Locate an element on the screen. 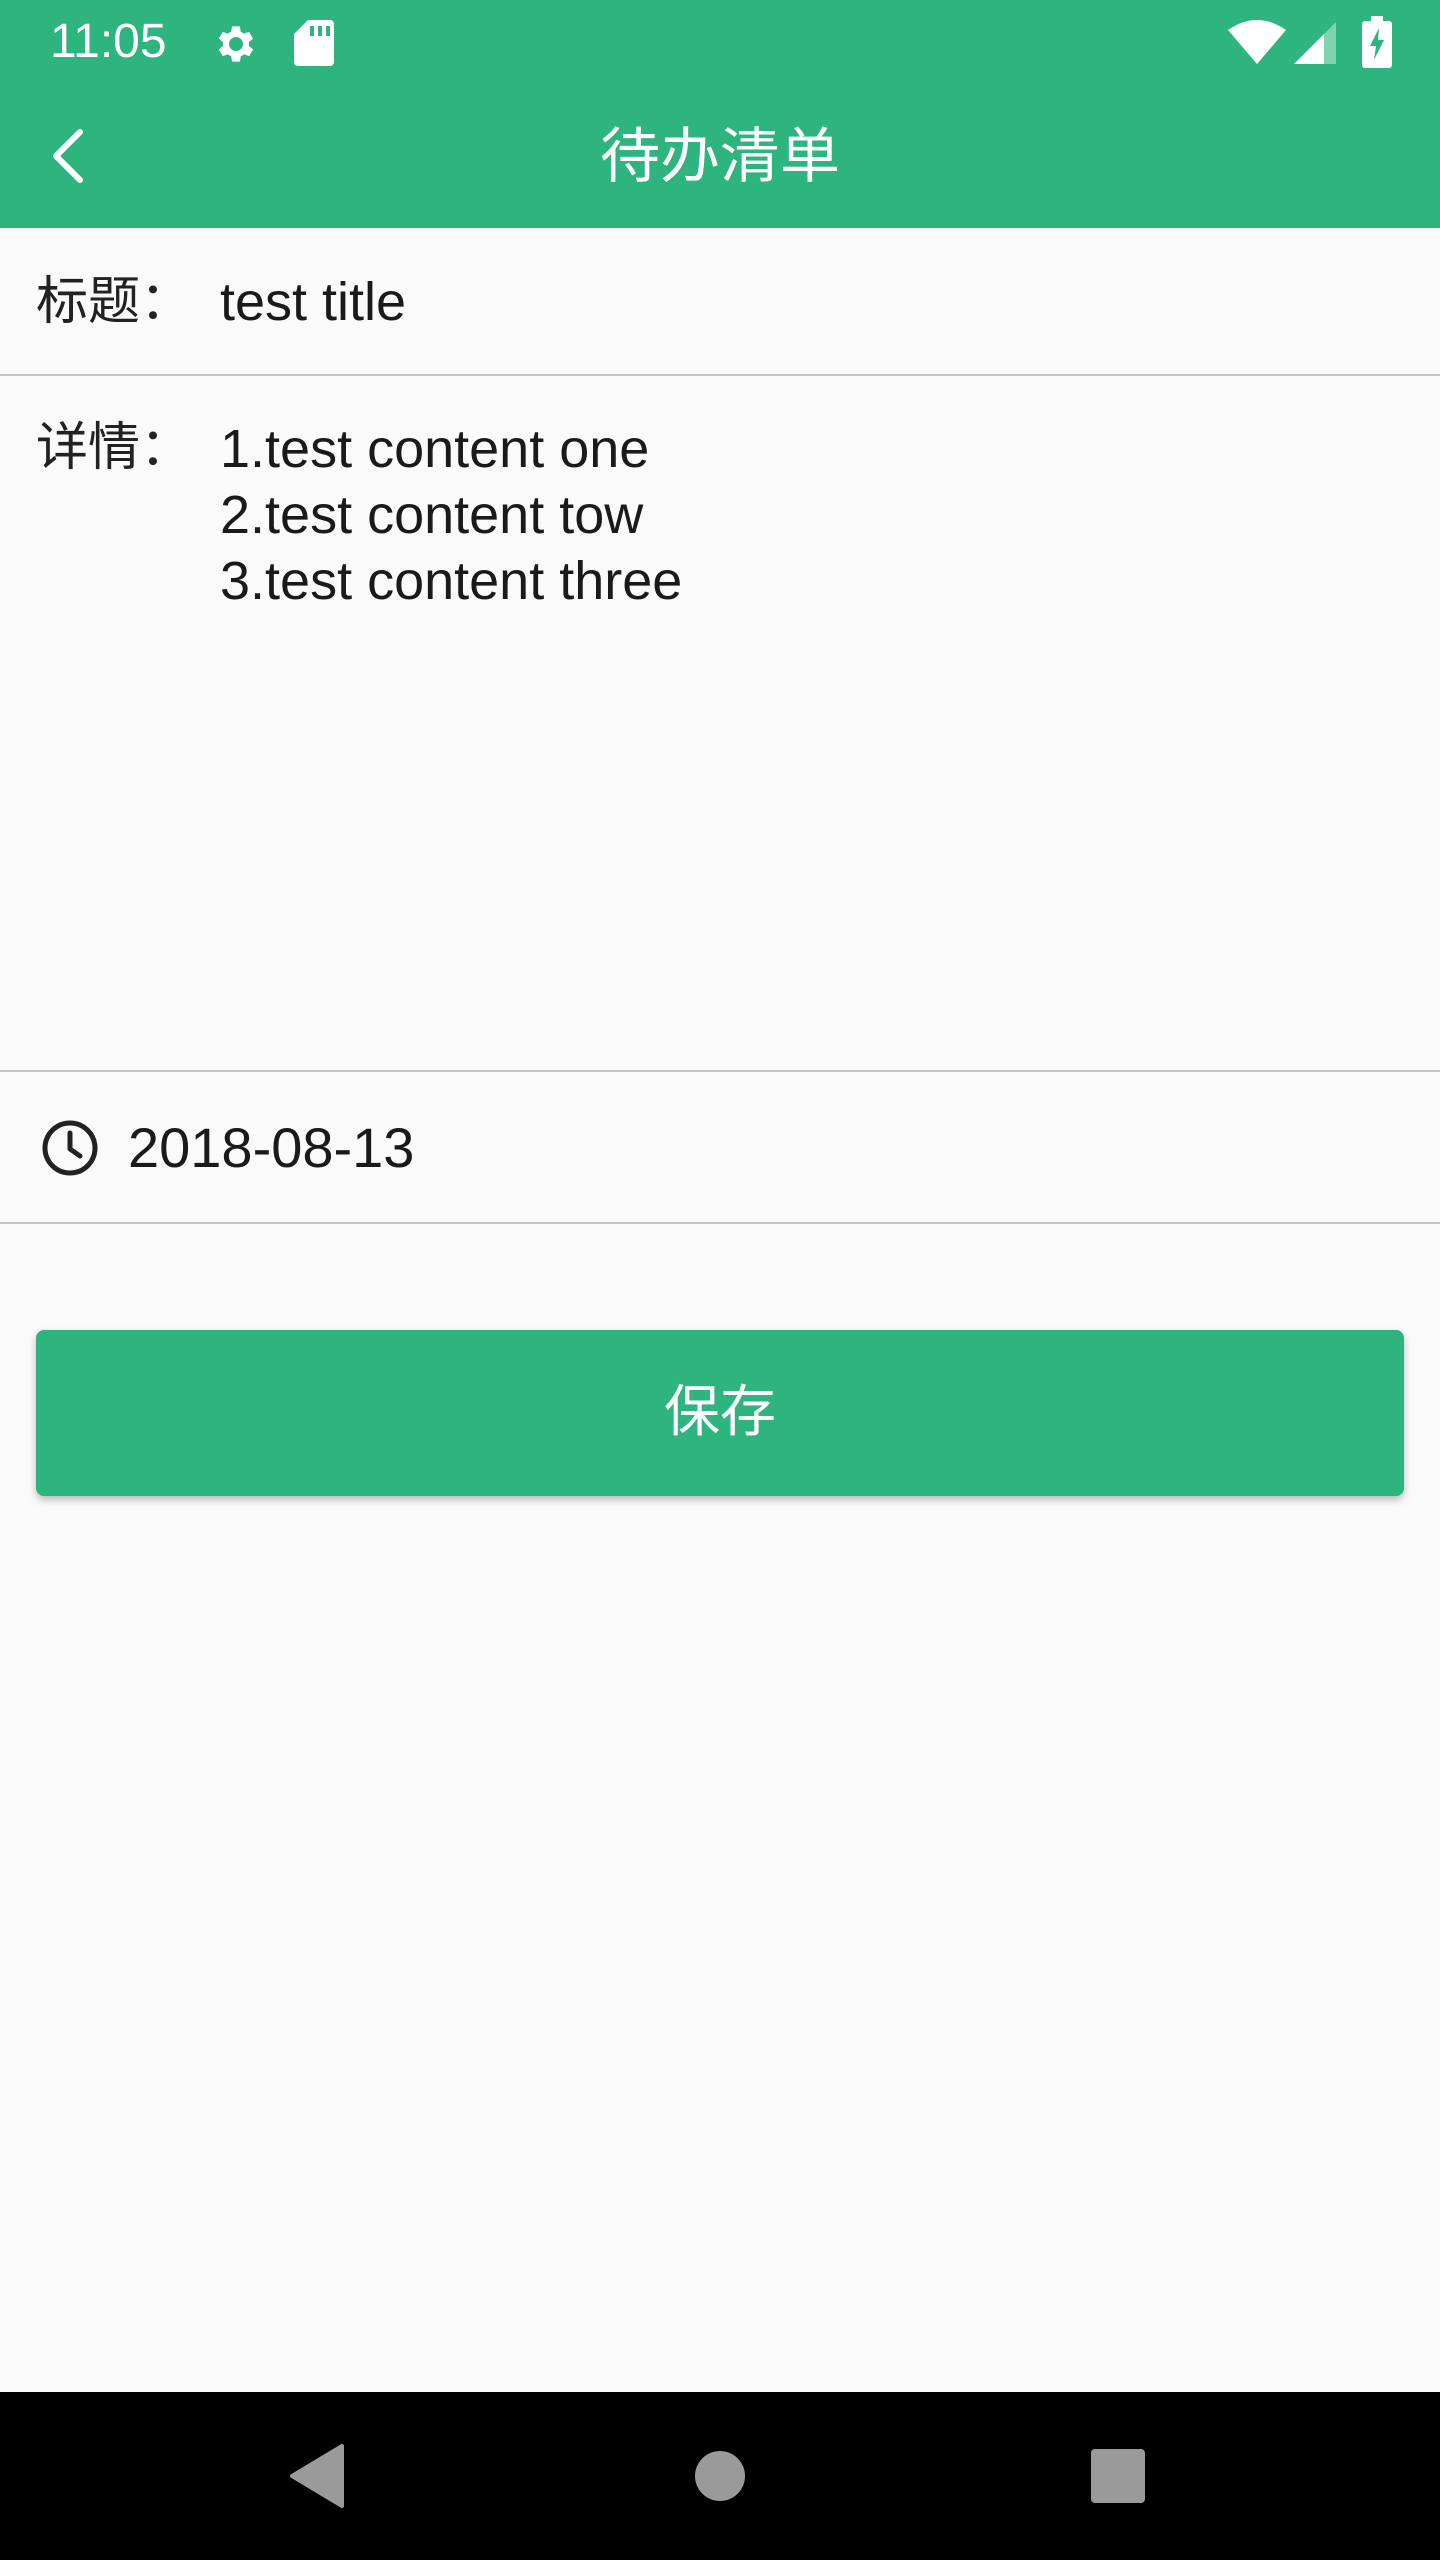  date-value: 2018-08-13 is located at coordinates (271, 1147).